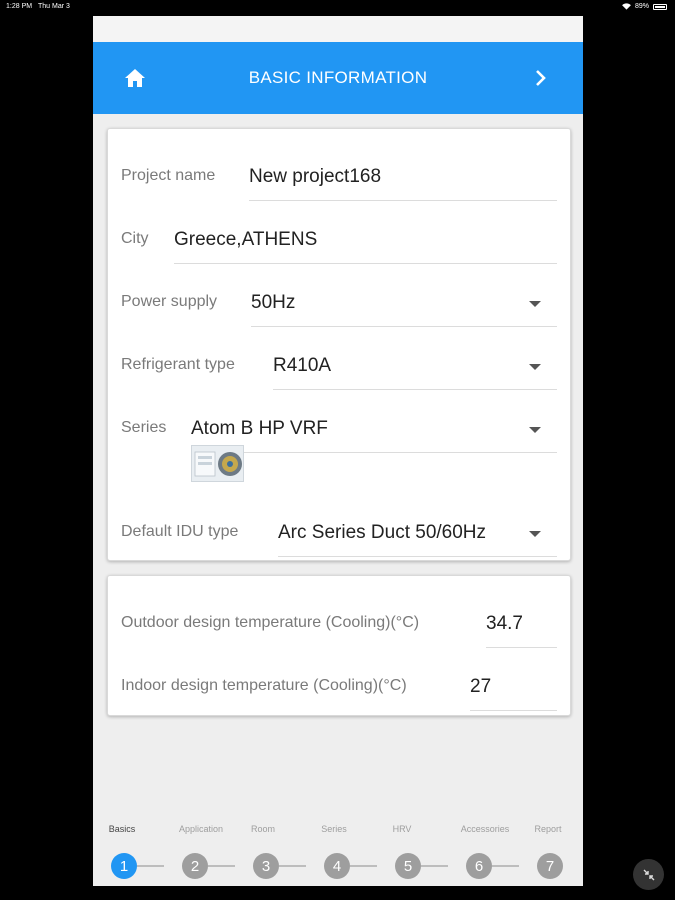 The height and width of the screenshot is (900, 675). I want to click on project-name-input: New project168, so click(403, 177).